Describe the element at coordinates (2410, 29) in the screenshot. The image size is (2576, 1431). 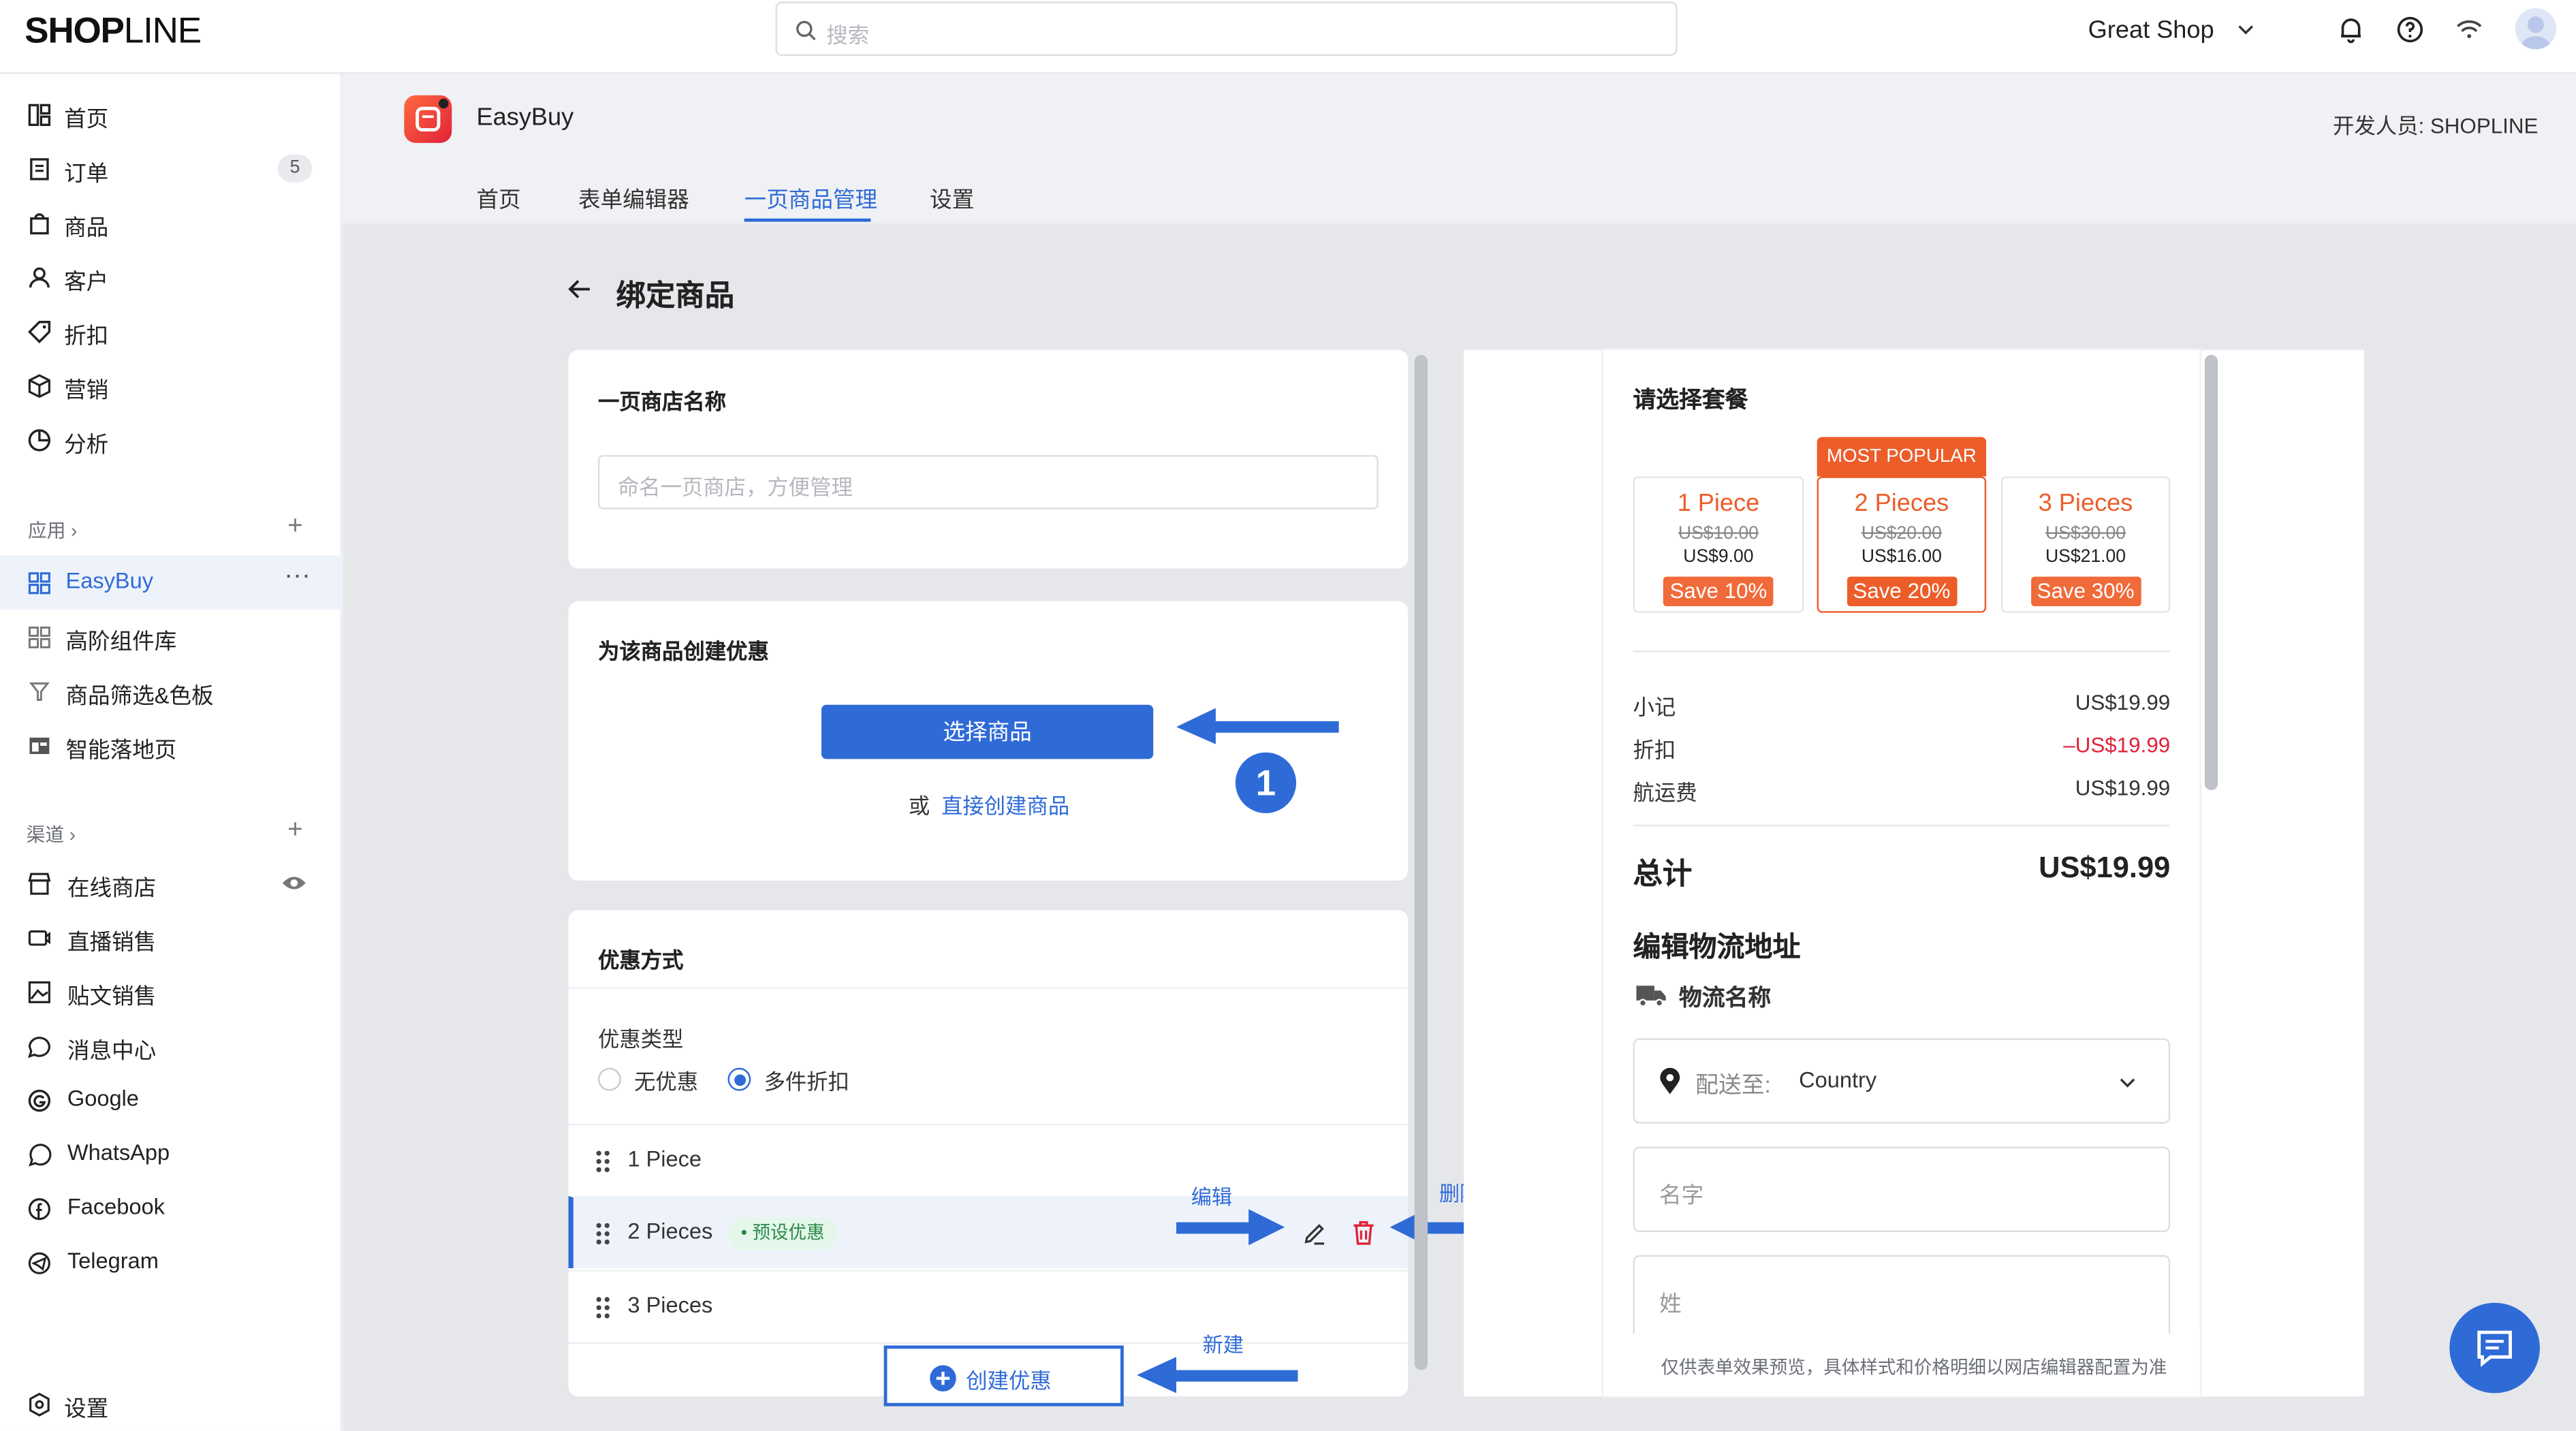
I see `help-icon` at that location.